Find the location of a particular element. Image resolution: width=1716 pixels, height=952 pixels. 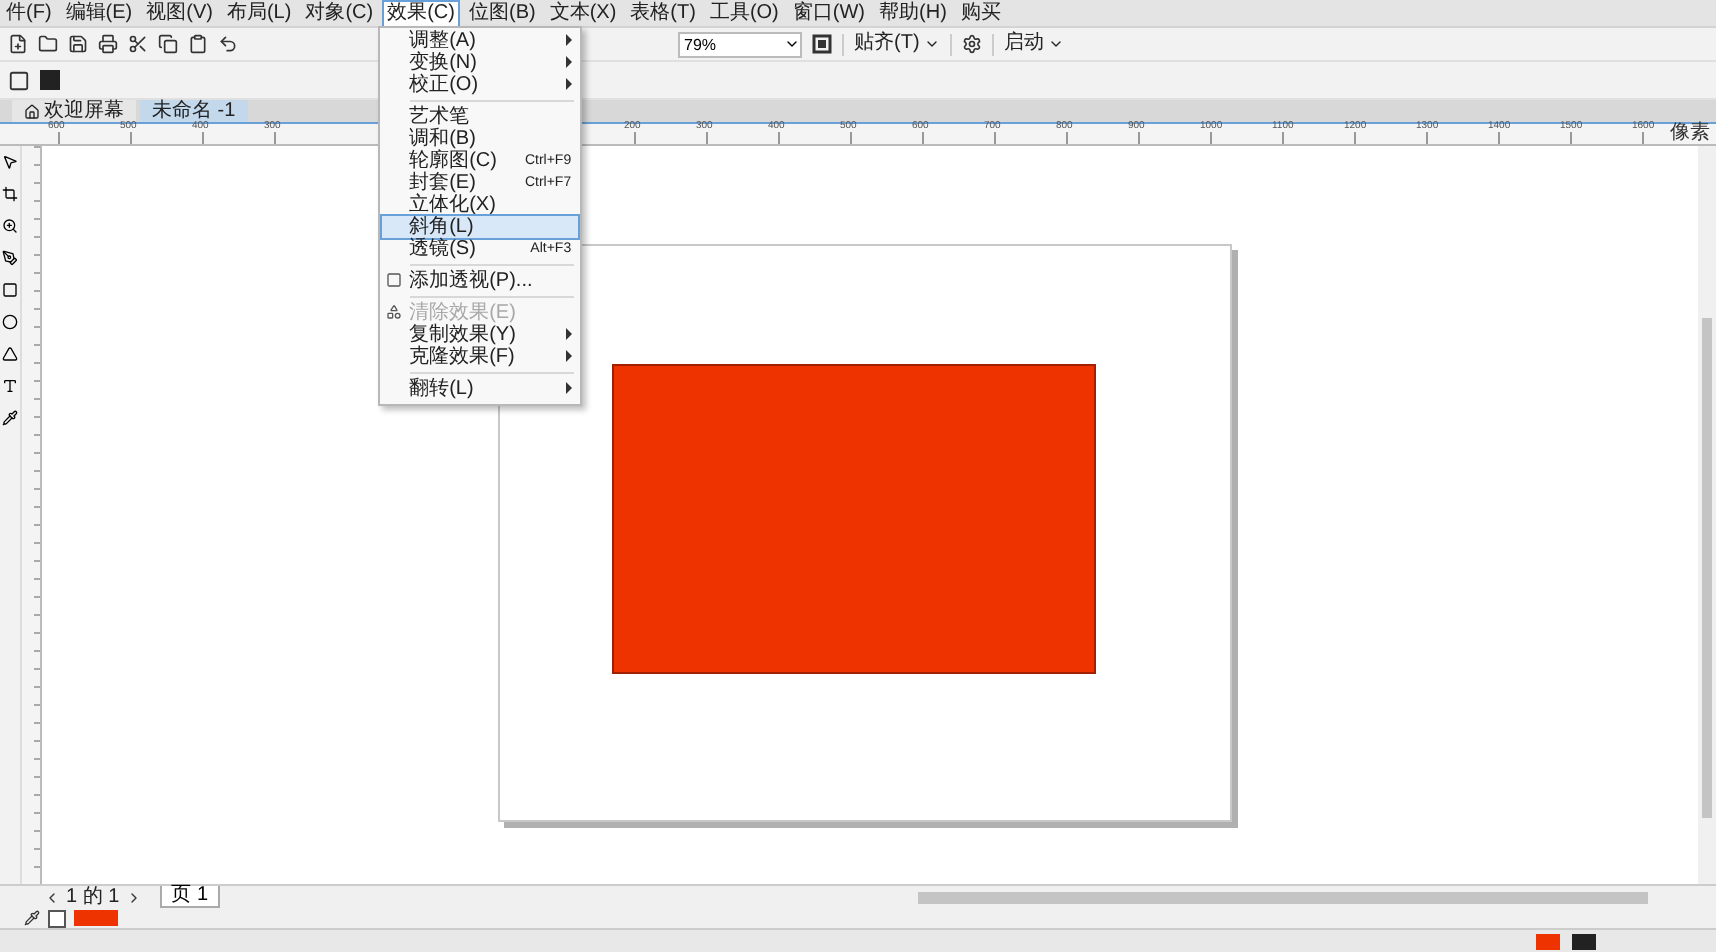

clipboard-icon is located at coordinates (198, 44).